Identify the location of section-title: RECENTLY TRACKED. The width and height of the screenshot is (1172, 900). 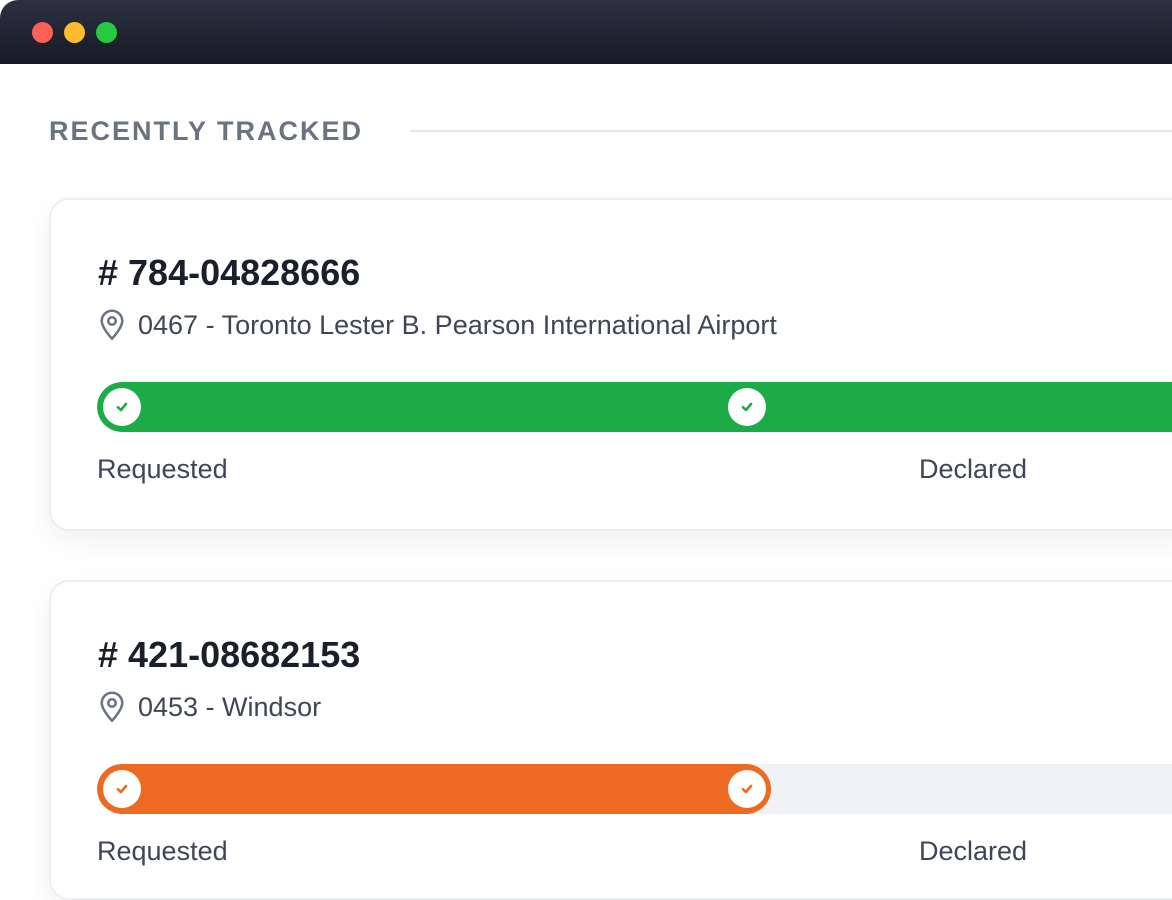
(206, 131).